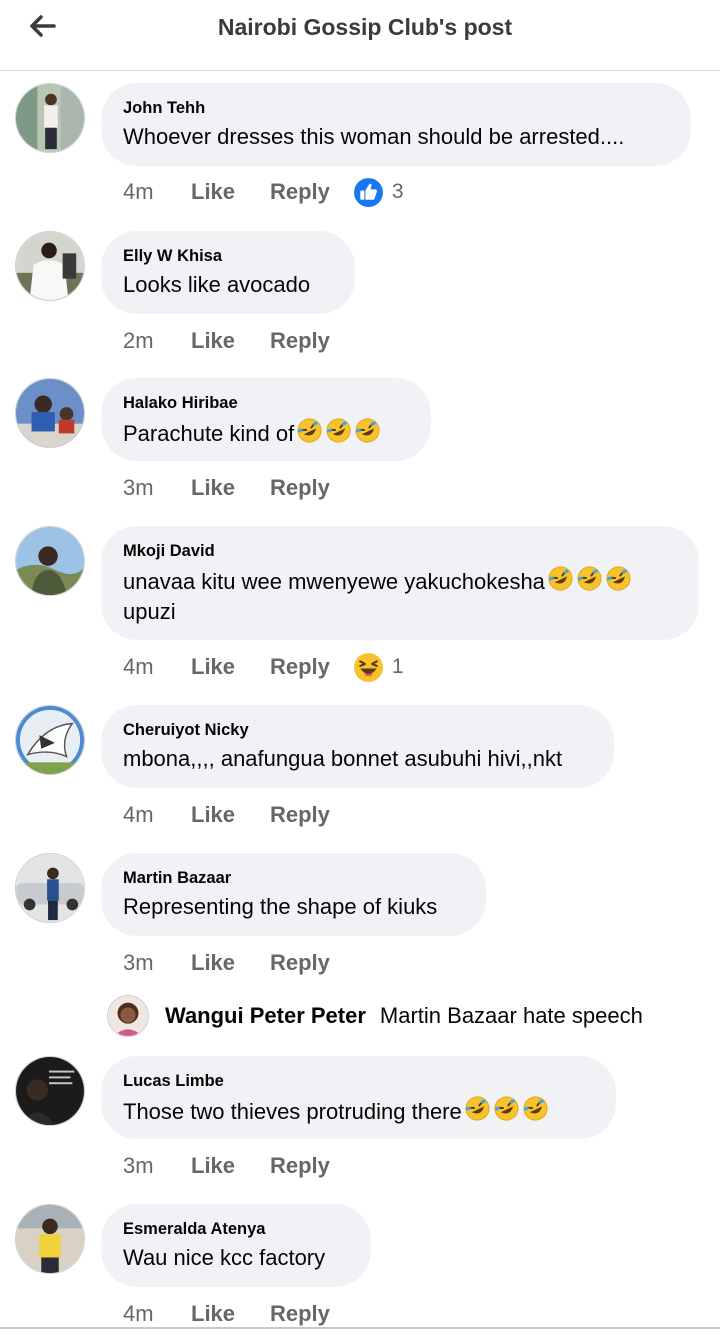 This screenshot has width=720, height=1336. I want to click on comment-text: Representing the shape of kiuks, so click(280, 906).